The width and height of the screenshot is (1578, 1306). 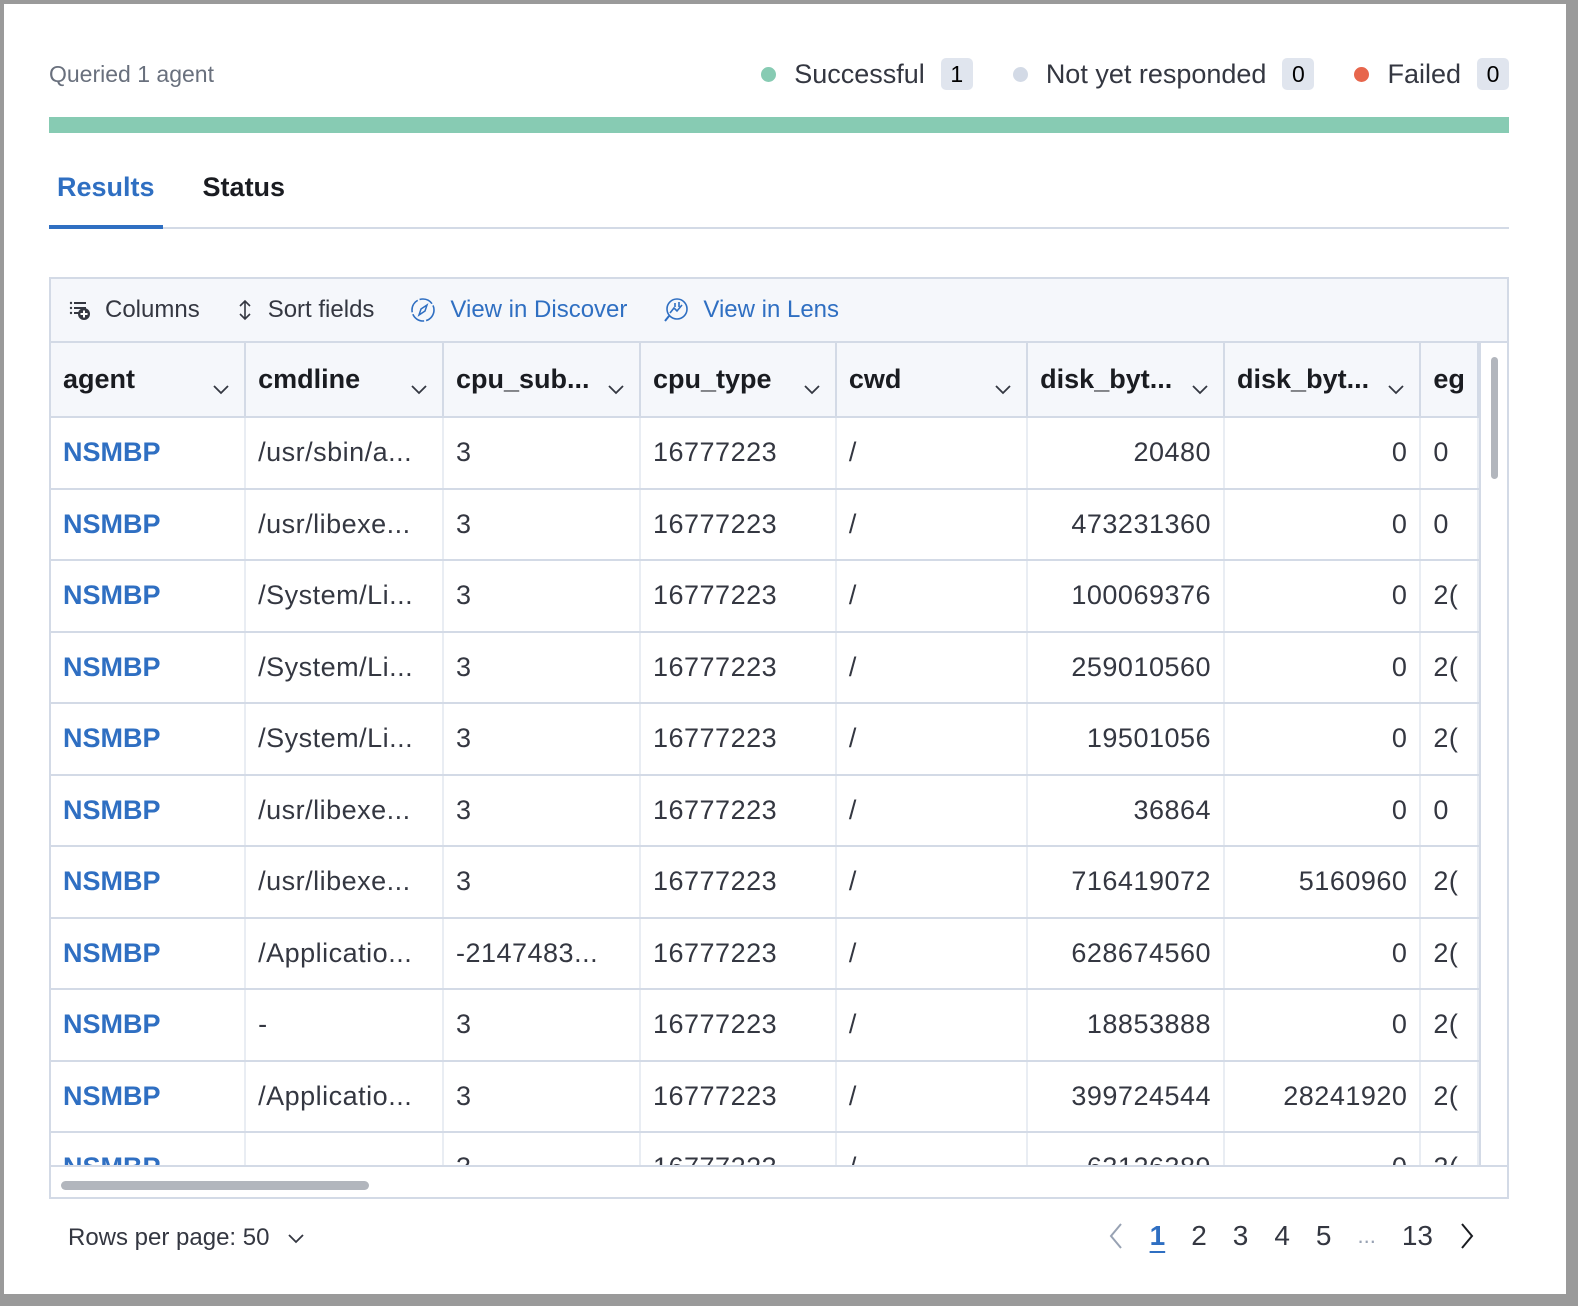 What do you see at coordinates (1467, 1236) in the screenshot?
I see `next-page-icon` at bounding box center [1467, 1236].